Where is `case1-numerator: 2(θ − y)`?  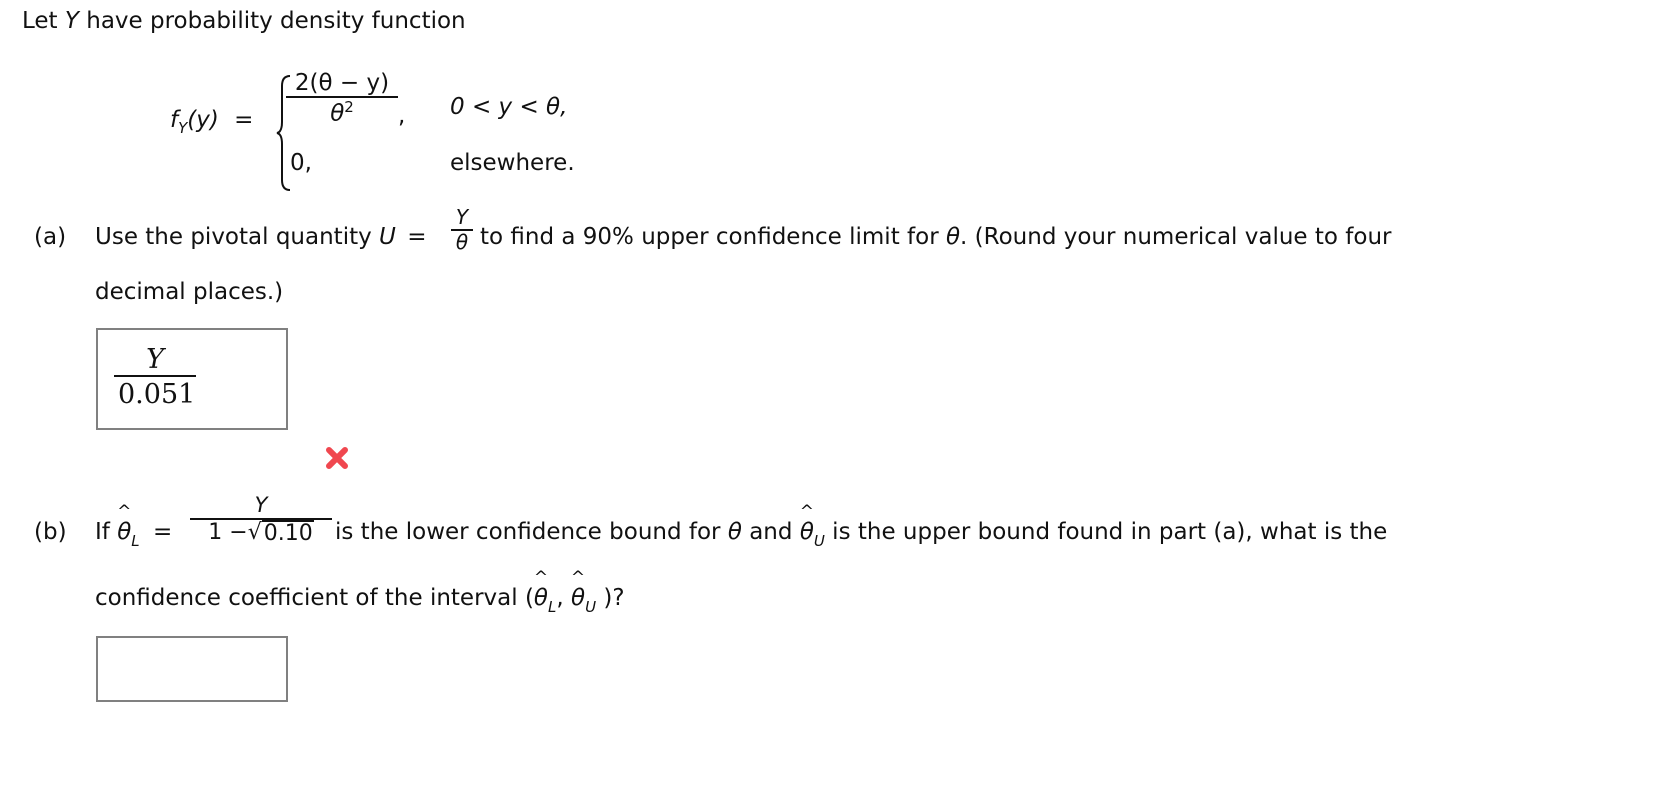 case1-numerator: 2(θ − y) is located at coordinates (342, 83).